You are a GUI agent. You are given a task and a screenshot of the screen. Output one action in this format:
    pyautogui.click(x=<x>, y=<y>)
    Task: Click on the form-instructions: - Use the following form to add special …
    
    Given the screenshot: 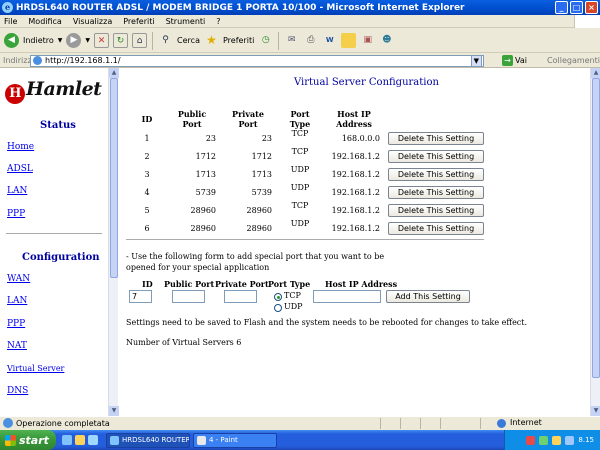 What is the action you would take?
    pyautogui.click(x=255, y=262)
    